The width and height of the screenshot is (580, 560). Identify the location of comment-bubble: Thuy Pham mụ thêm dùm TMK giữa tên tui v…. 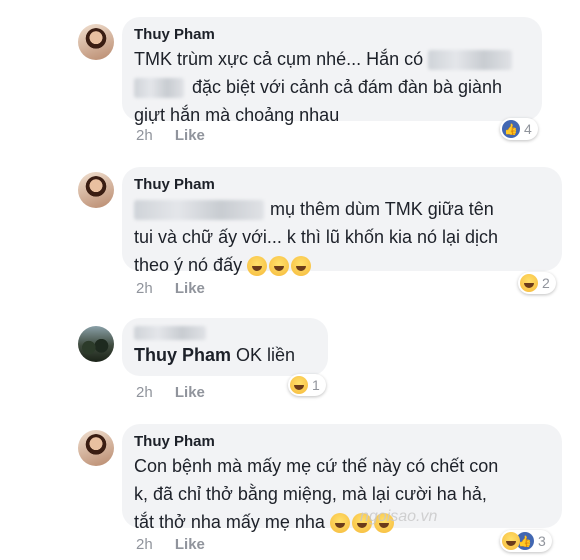
(342, 222).